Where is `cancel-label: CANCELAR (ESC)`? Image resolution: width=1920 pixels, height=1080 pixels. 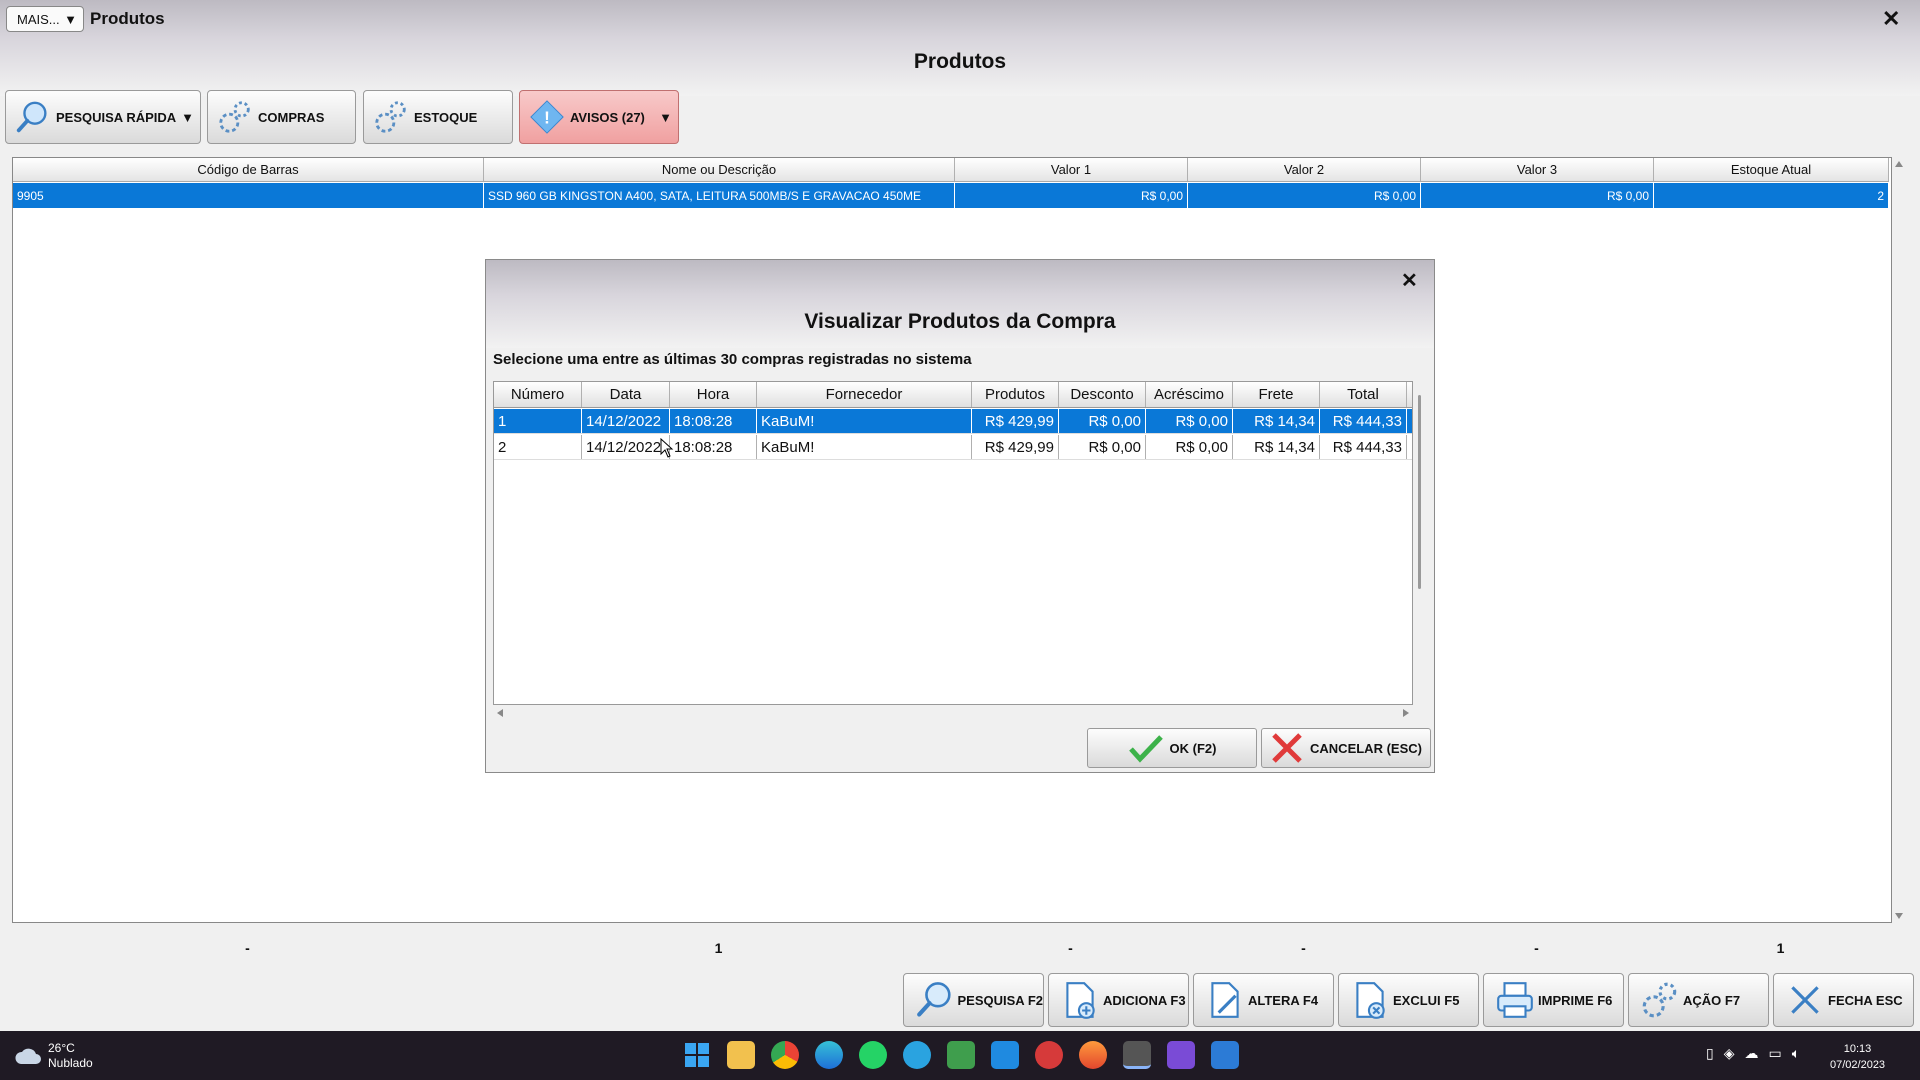
cancel-label: CANCELAR (ESC) is located at coordinates (1366, 748).